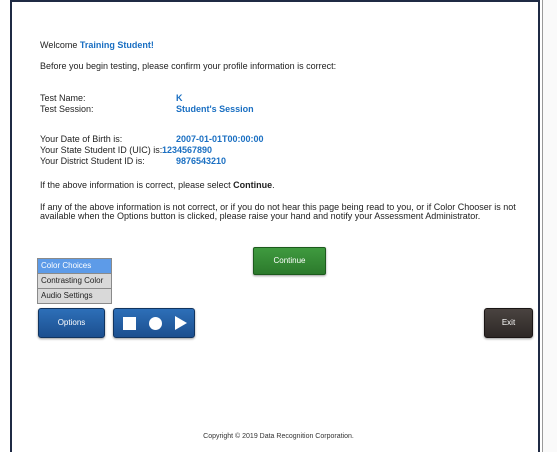 The width and height of the screenshot is (557, 452). I want to click on dob-label: Your Date of Birth is:, so click(81, 139).